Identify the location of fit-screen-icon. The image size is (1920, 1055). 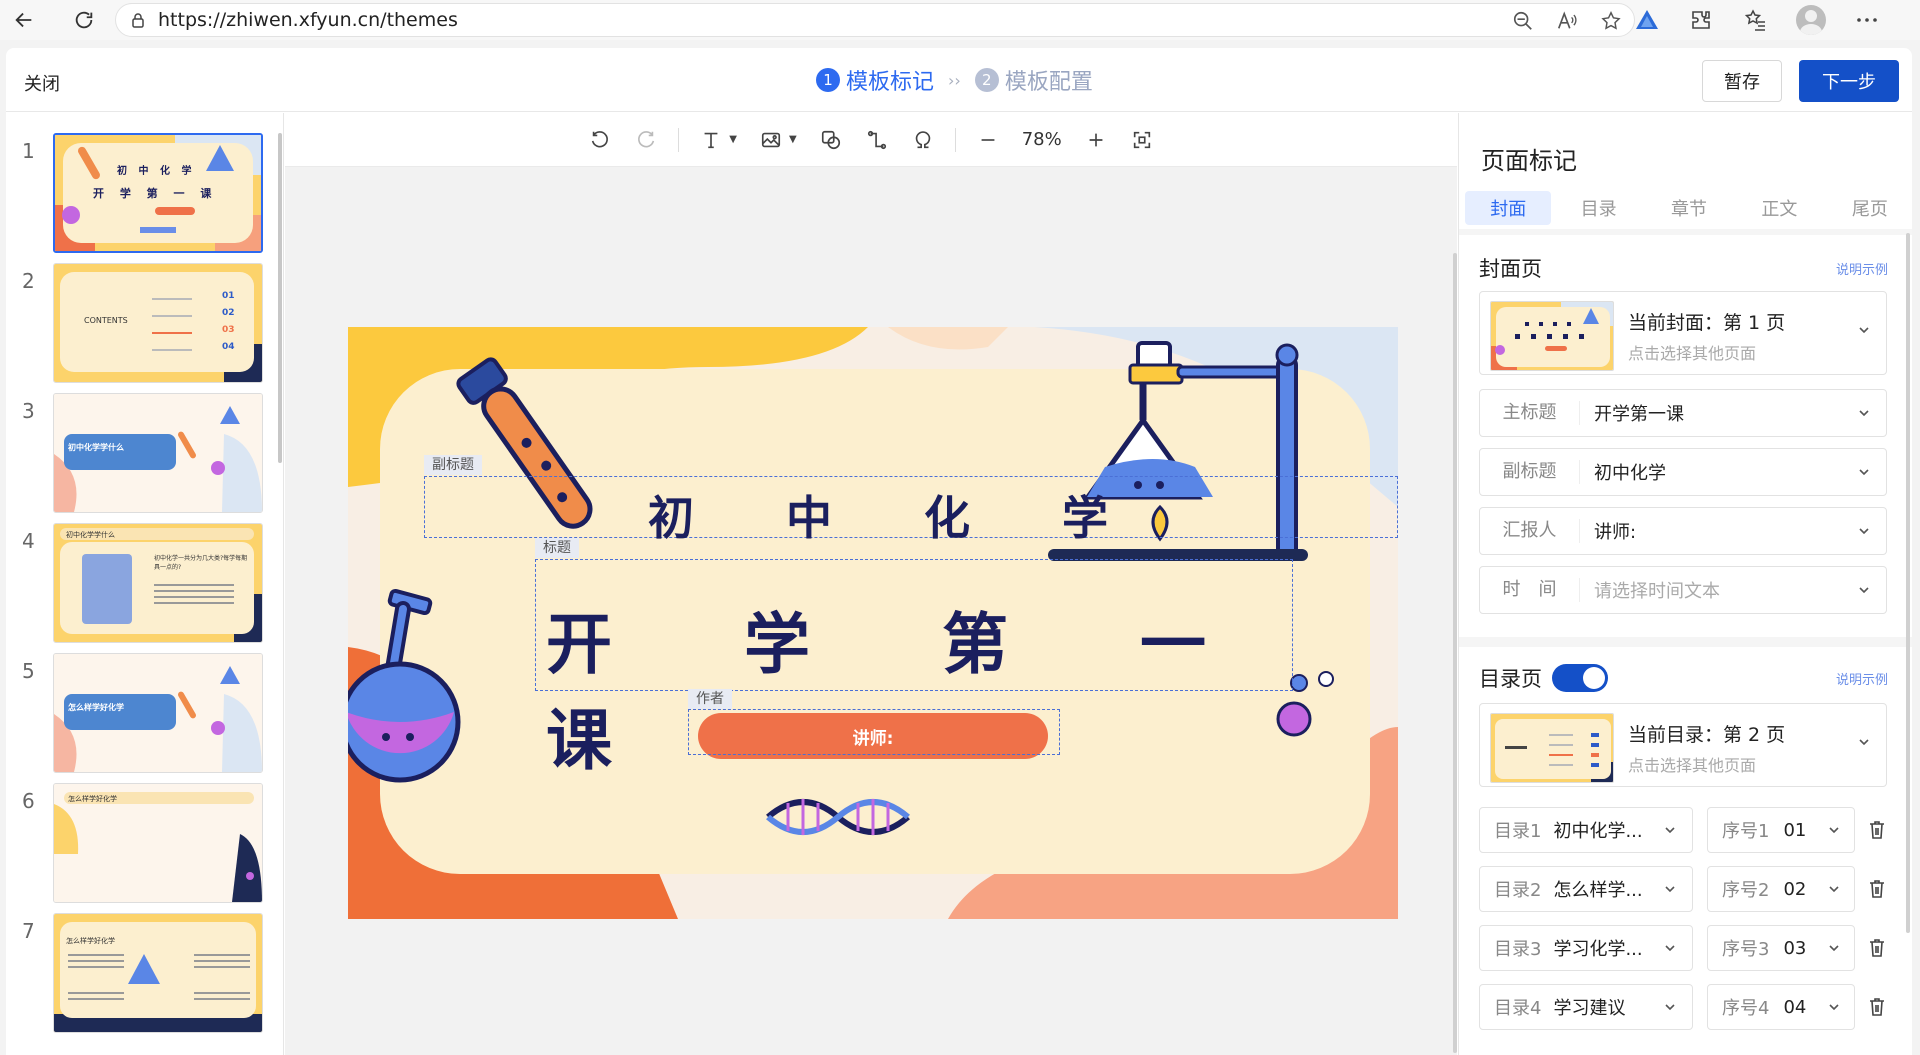
(1141, 139).